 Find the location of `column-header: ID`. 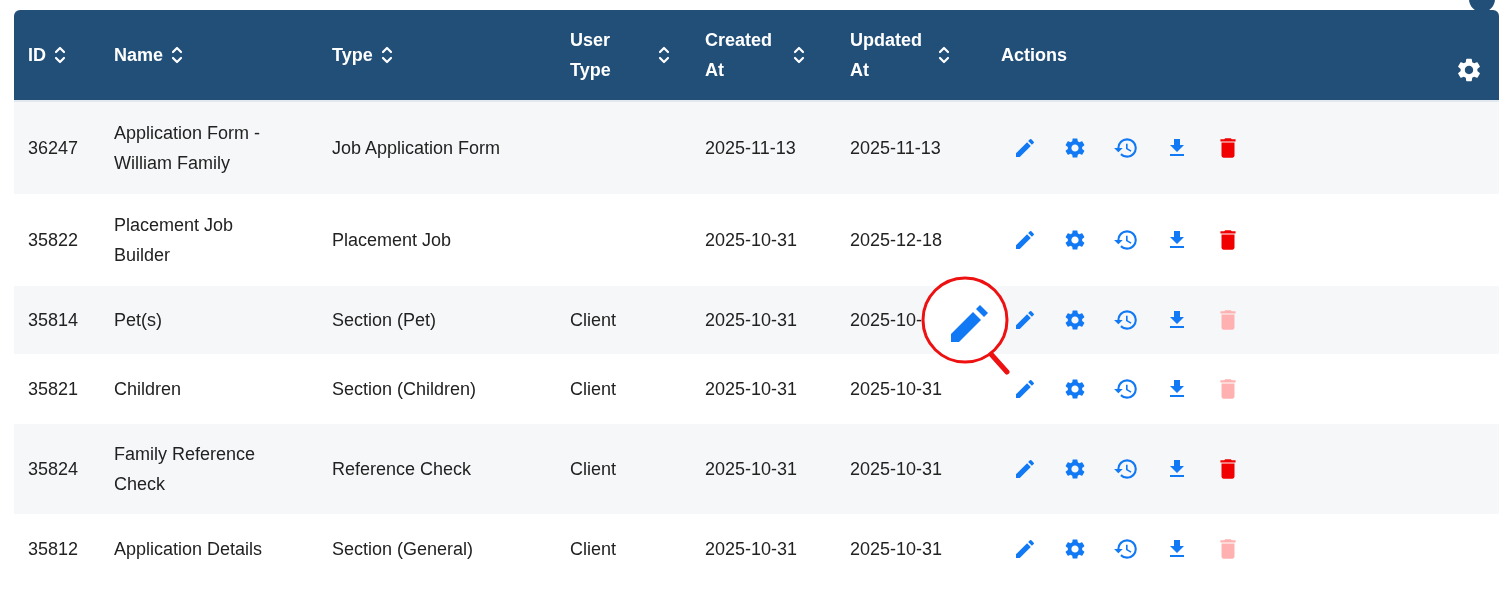

column-header: ID is located at coordinates (37, 55).